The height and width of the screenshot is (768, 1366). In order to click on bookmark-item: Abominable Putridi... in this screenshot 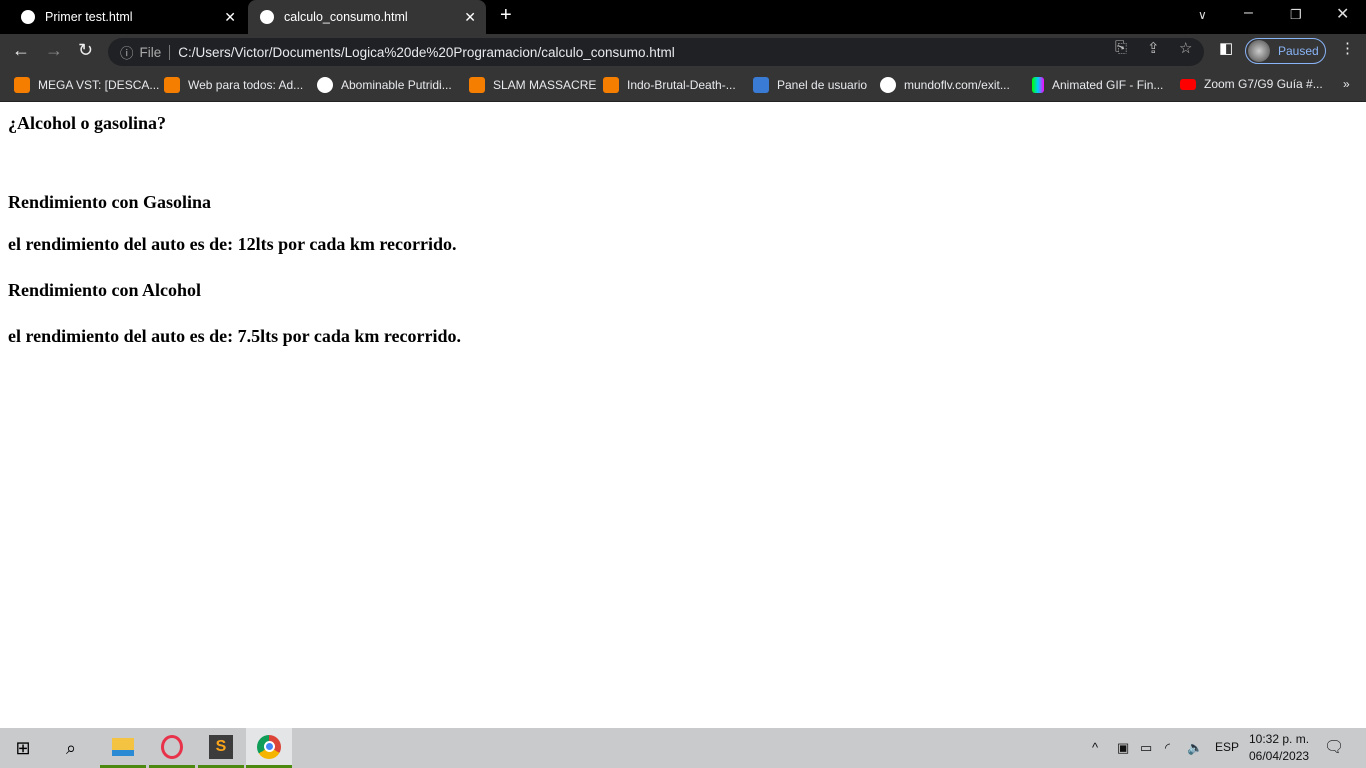, I will do `click(384, 85)`.